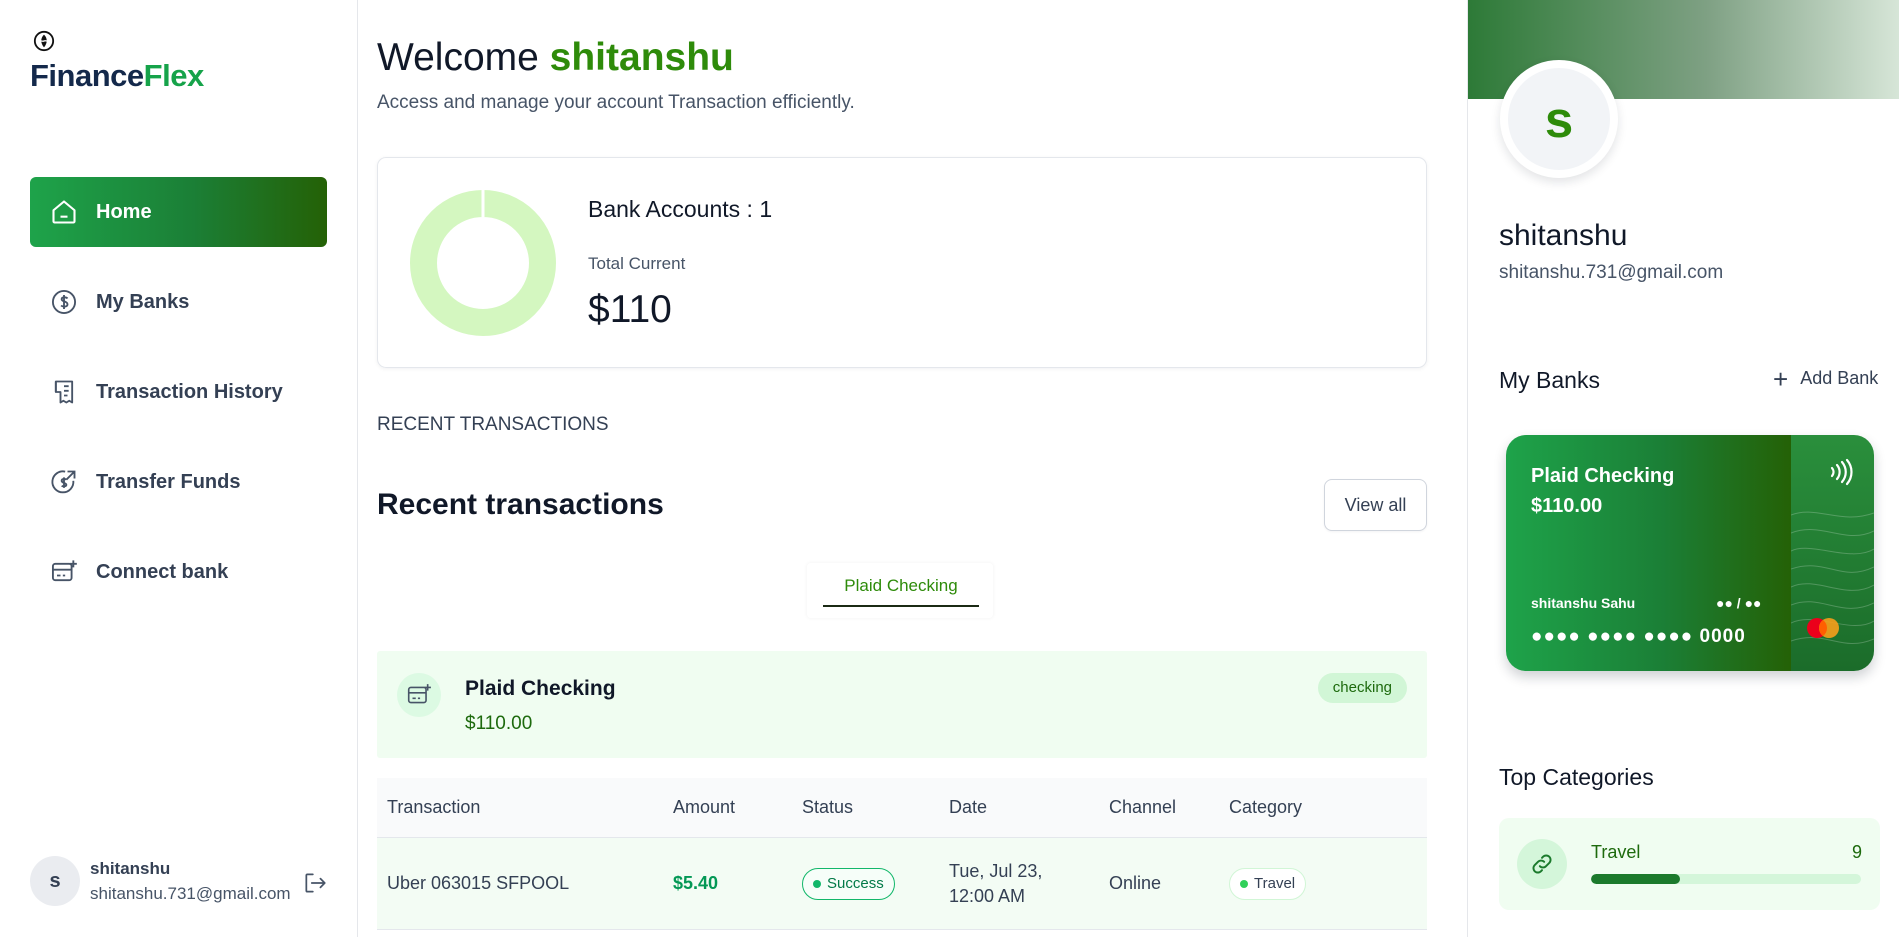 The image size is (1899, 937). Describe the element at coordinates (1726, 879) in the screenshot. I see `category-progress-bar` at that location.